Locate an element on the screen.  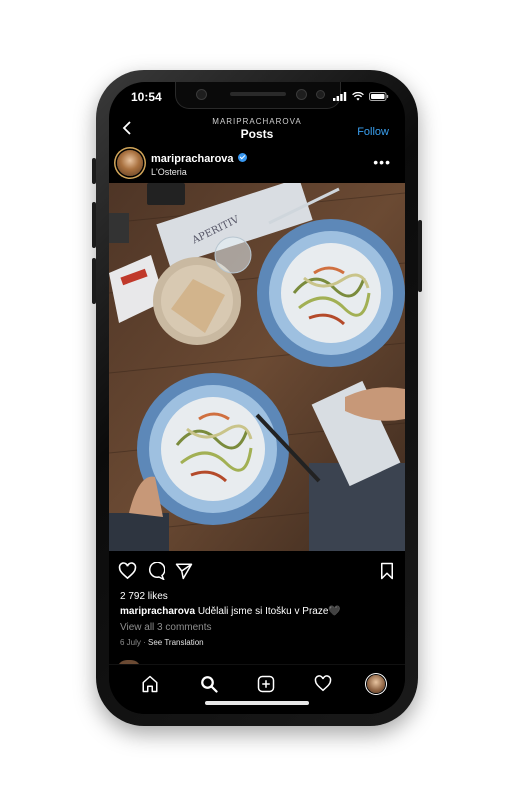
avatar is located at coordinates (130, 163).